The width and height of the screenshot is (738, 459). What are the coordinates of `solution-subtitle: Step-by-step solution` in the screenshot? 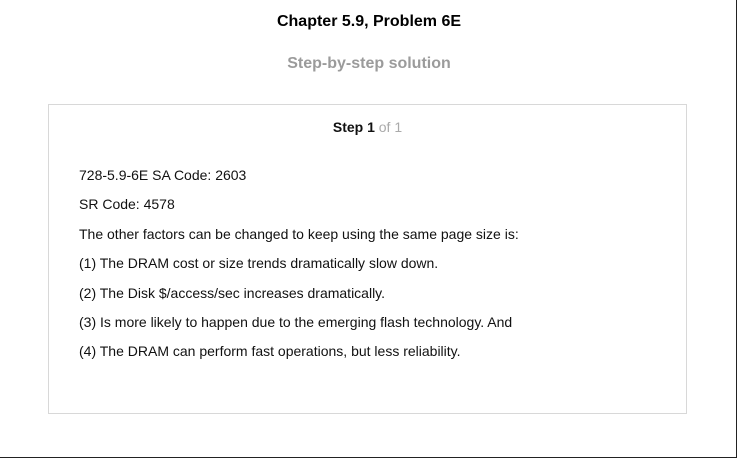 It's located at (369, 63).